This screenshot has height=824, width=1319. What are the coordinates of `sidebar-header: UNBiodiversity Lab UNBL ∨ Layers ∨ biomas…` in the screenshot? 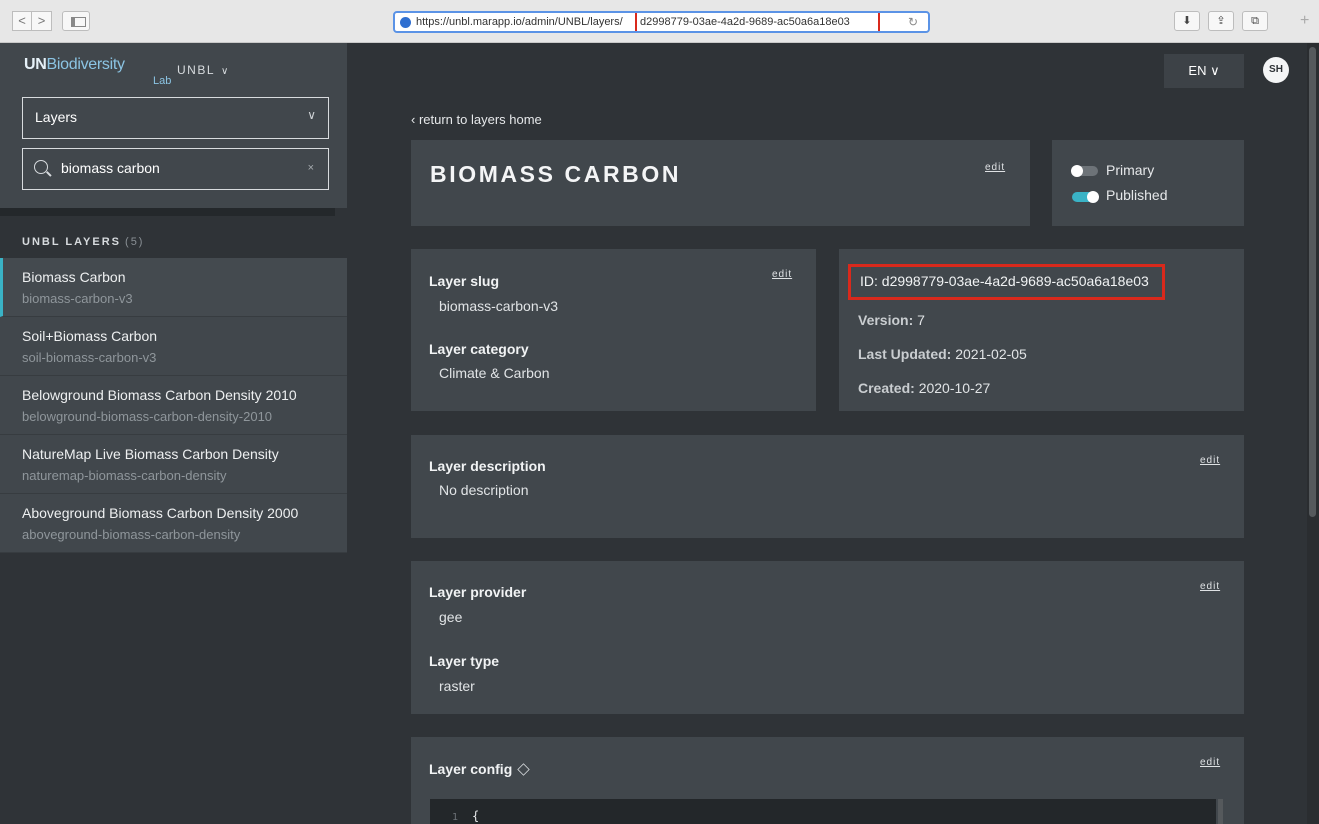 It's located at (173, 125).